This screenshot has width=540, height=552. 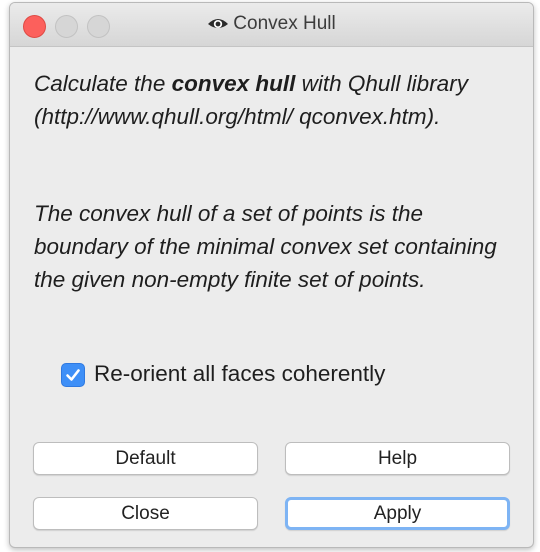 I want to click on help-button: Help, so click(x=397, y=458).